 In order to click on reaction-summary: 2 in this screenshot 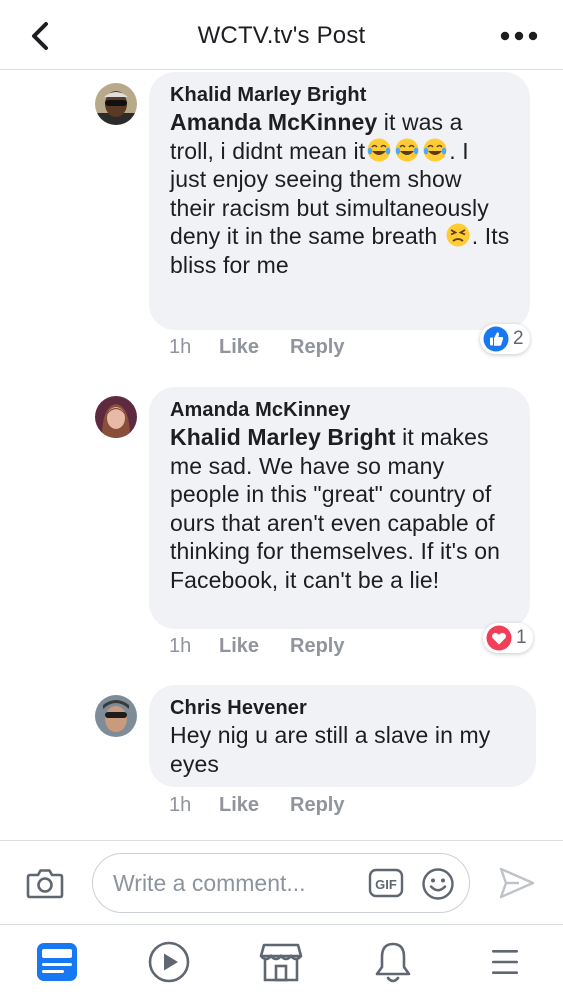, I will do `click(505, 339)`.